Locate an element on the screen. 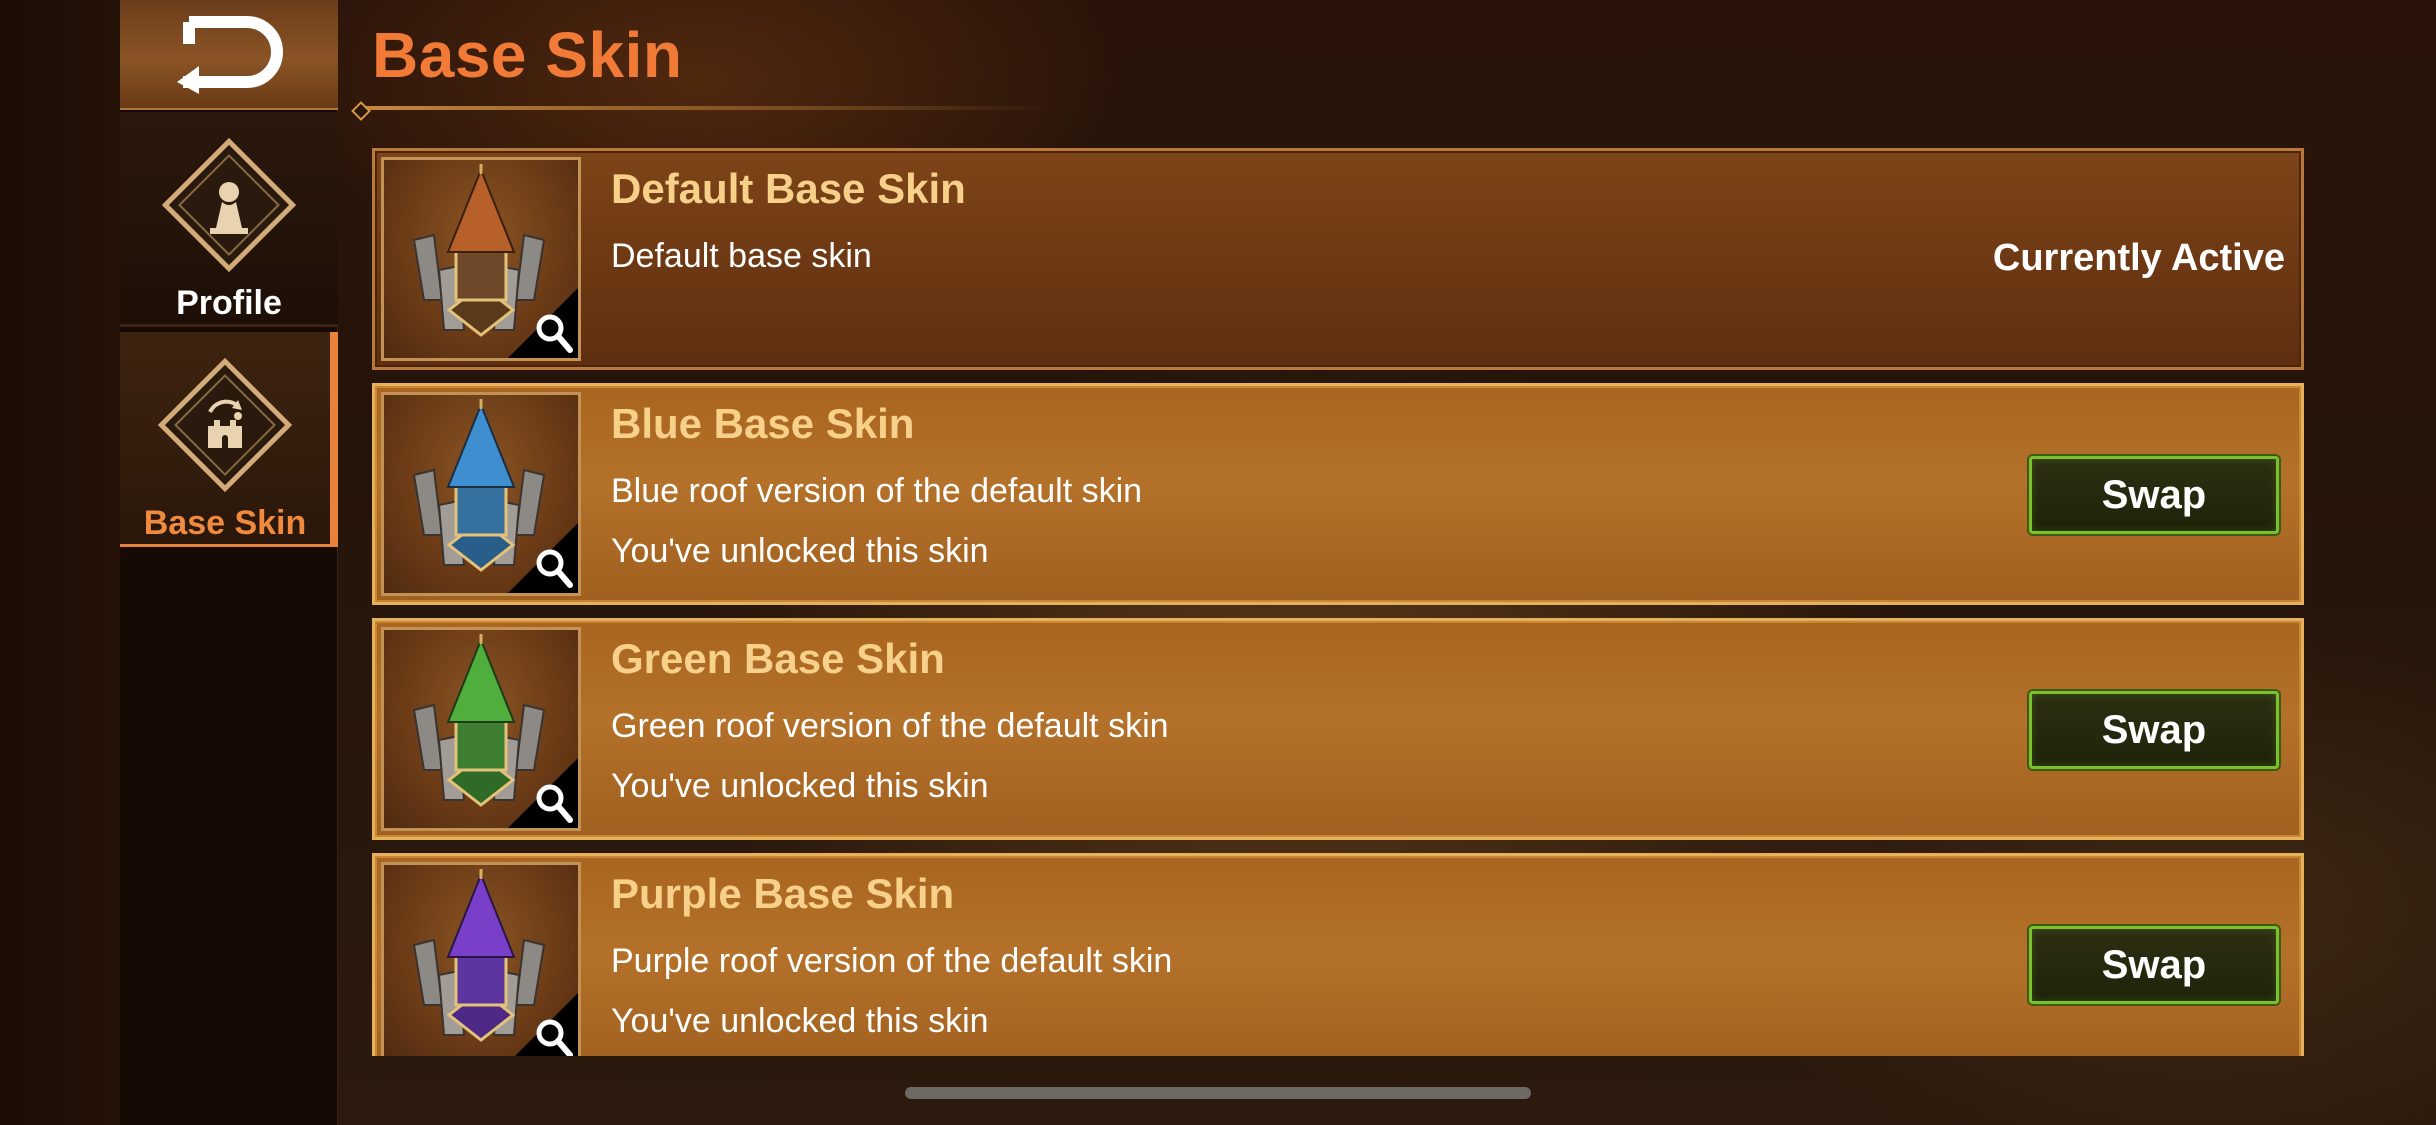 The height and width of the screenshot is (1125, 2436). skin-name: Purple Base Skin is located at coordinates (783, 893).